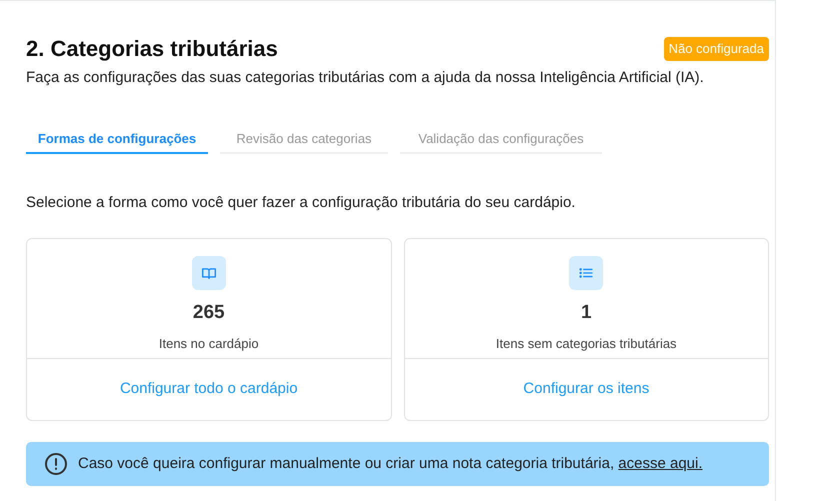 This screenshot has height=501, width=819. What do you see at coordinates (365, 78) in the screenshot?
I see `section-description: Faça as configurações das suas categorias tributárias com a ajuda da nossa Inteligência Artificial (IA).` at bounding box center [365, 78].